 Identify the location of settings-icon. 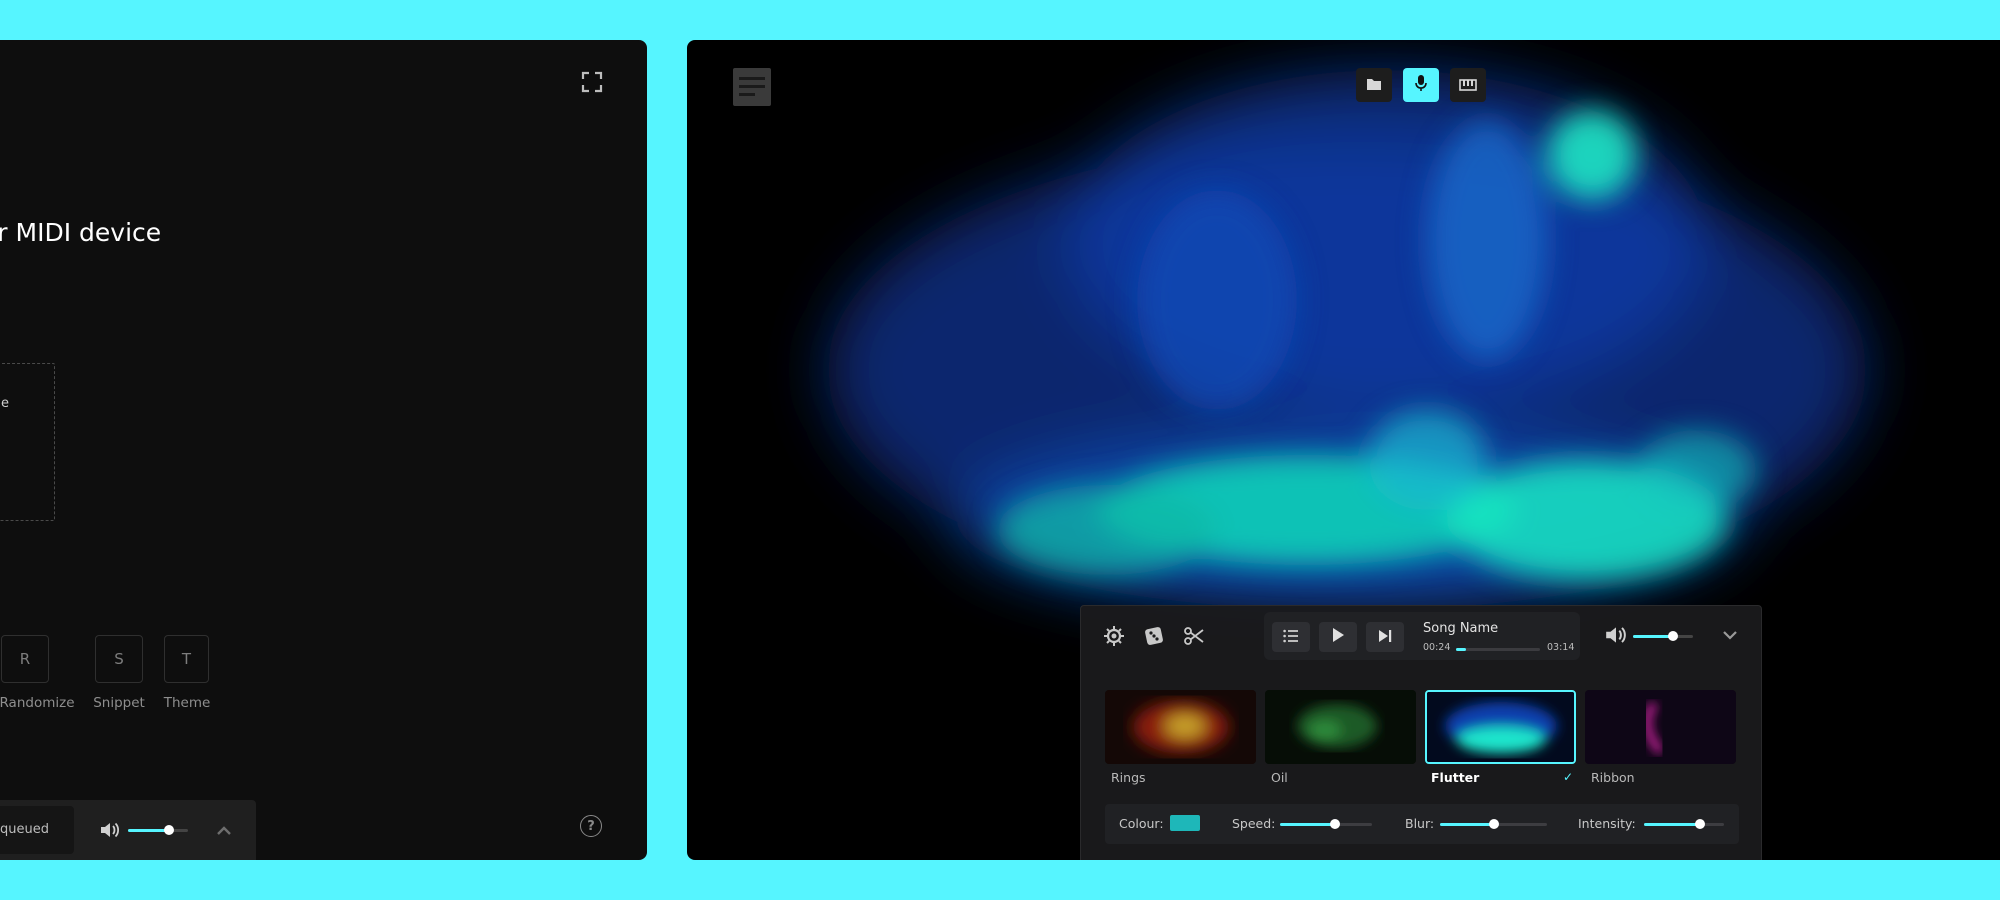
(1114, 636).